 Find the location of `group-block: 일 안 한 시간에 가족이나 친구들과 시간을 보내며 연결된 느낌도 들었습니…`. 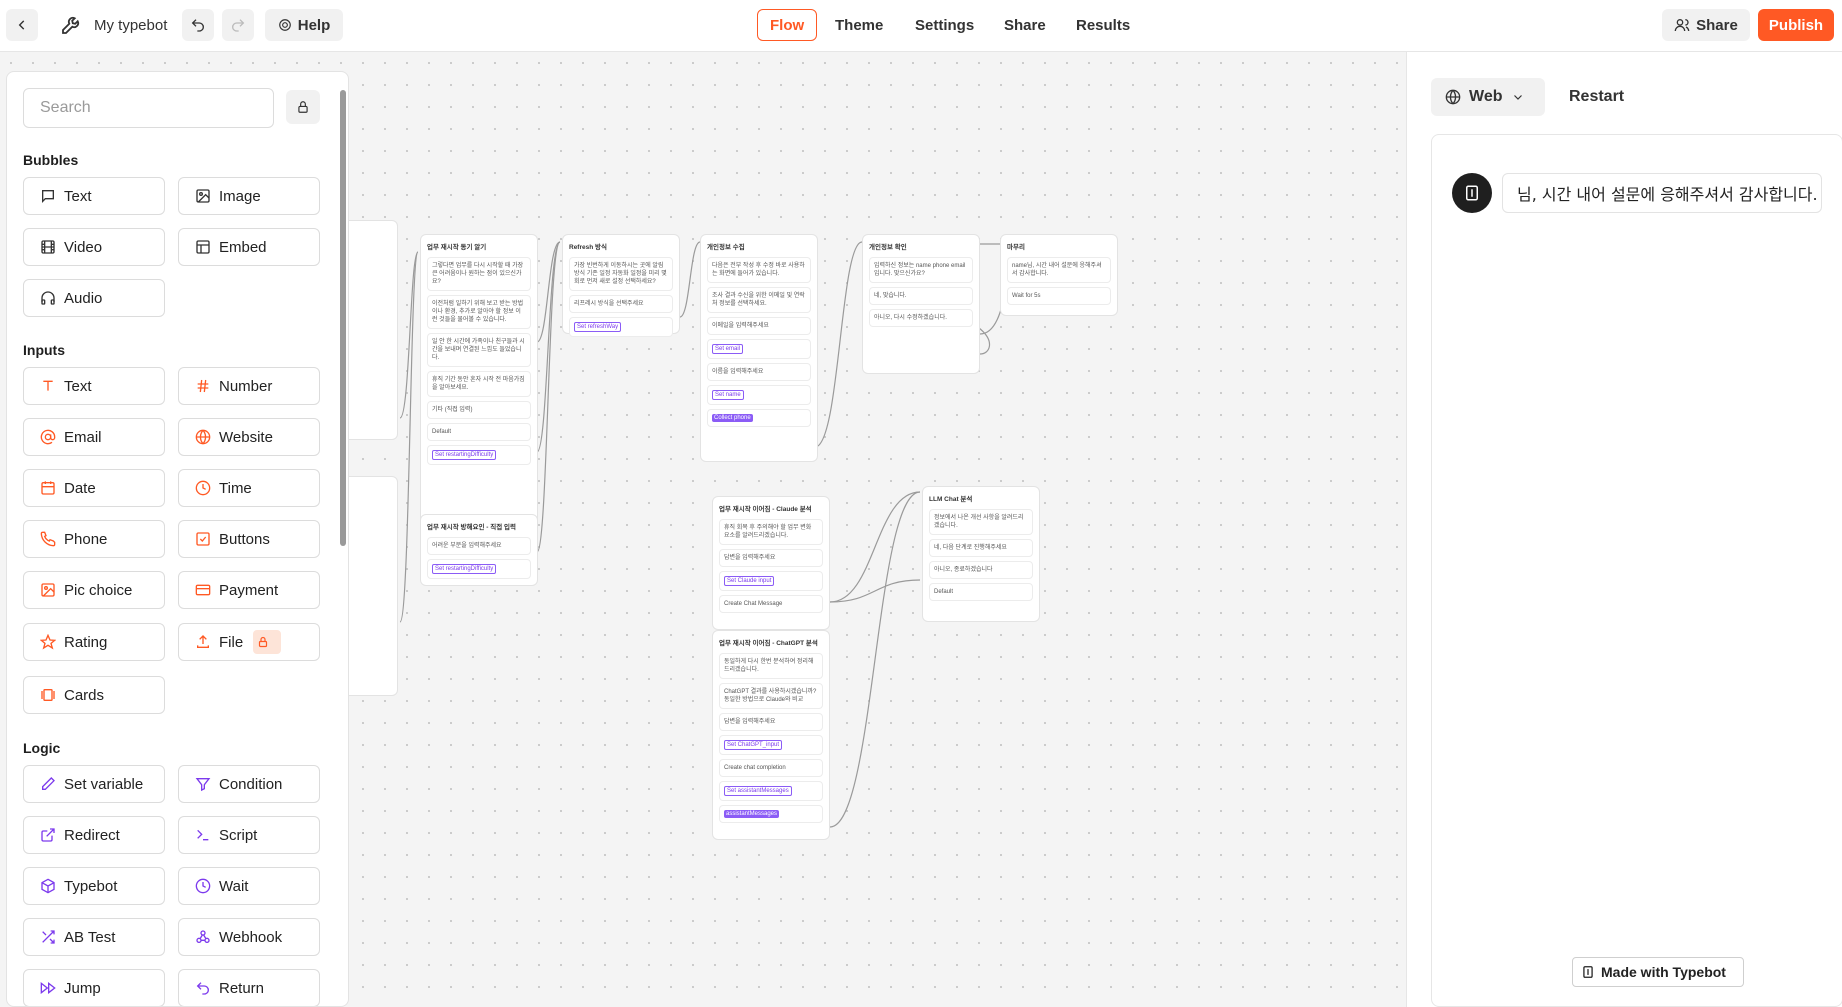

group-block: 일 안 한 시간에 가족이나 친구들과 시간을 보내며 연결된 느낌도 들었습니… is located at coordinates (479, 350).